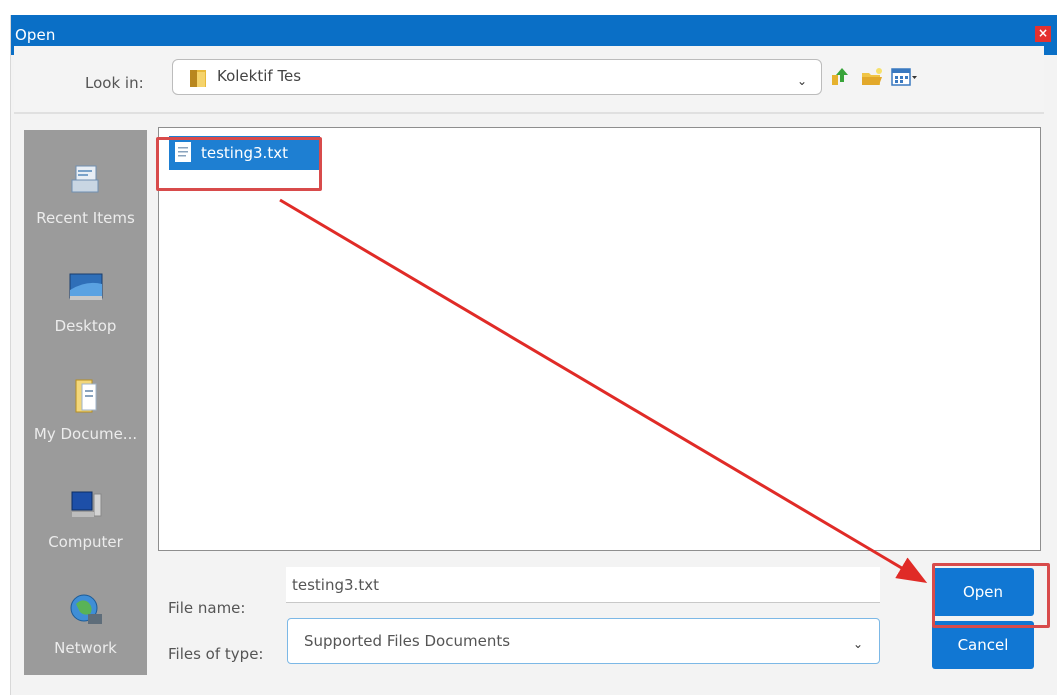  What do you see at coordinates (983, 645) in the screenshot?
I see `cancel-button: Cancel` at bounding box center [983, 645].